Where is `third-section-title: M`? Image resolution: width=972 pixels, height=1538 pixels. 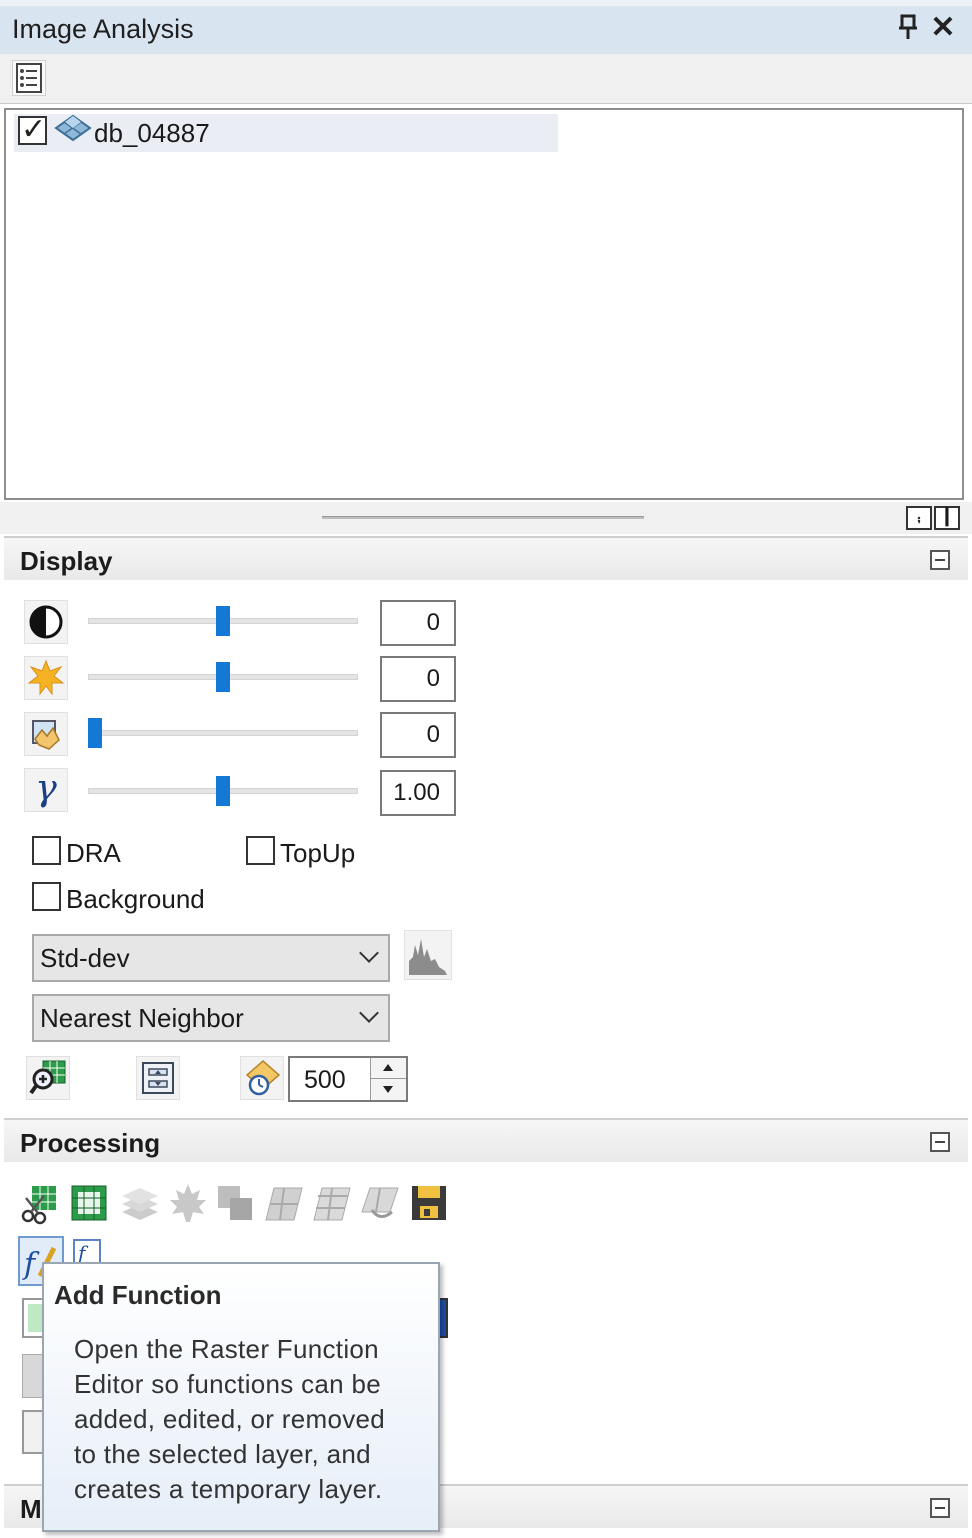
third-section-title: M is located at coordinates (31, 1509).